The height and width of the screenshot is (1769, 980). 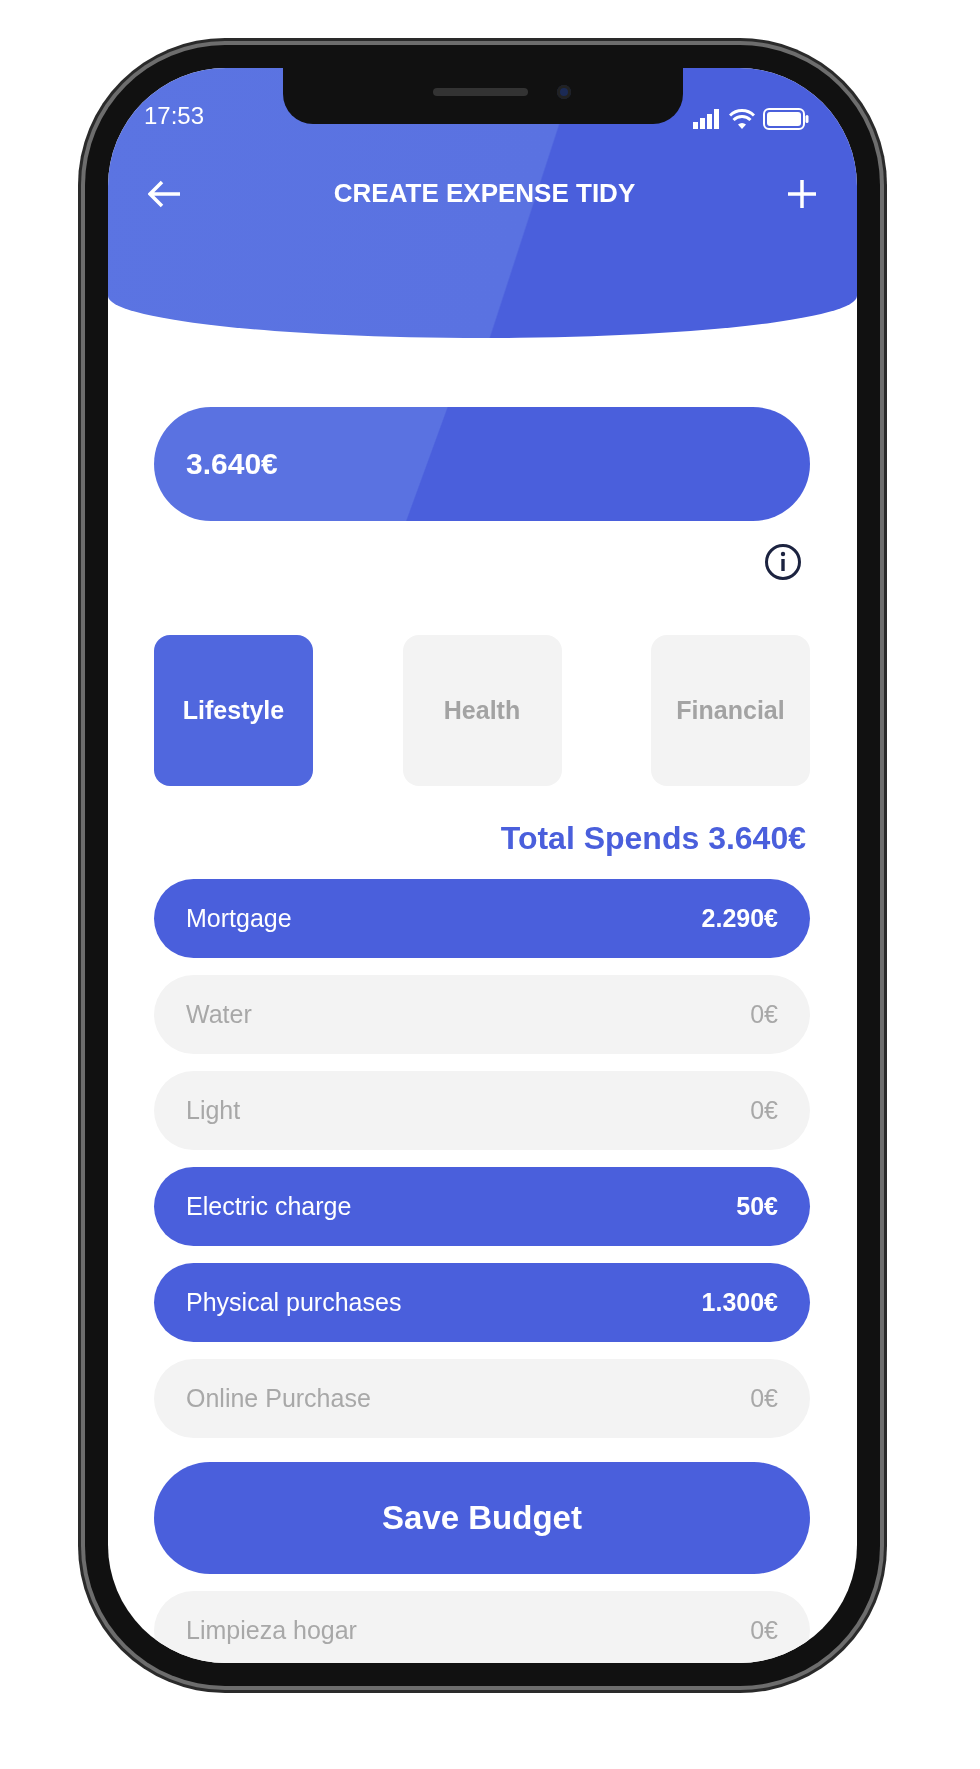 What do you see at coordinates (757, 1206) in the screenshot?
I see `expense-amount: 50€` at bounding box center [757, 1206].